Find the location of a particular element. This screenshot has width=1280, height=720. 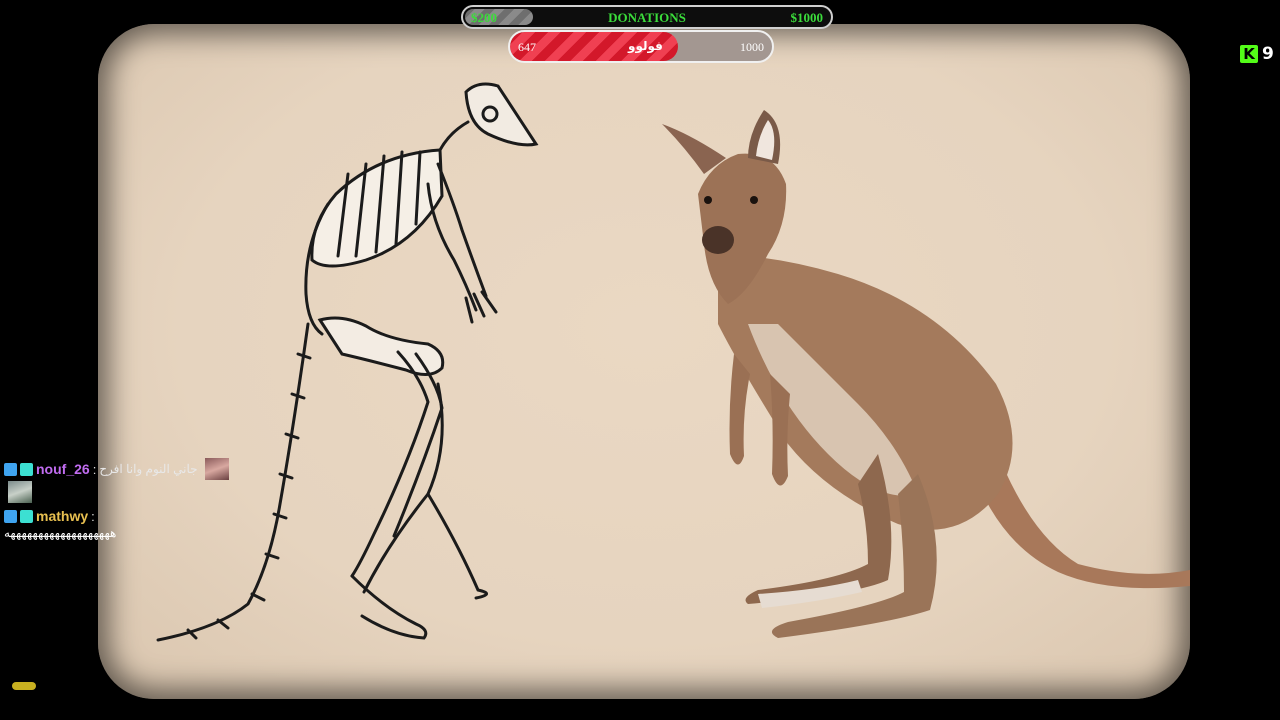

donations-goal-bar: $200 DONATIONS $1000 is located at coordinates (647, 17).